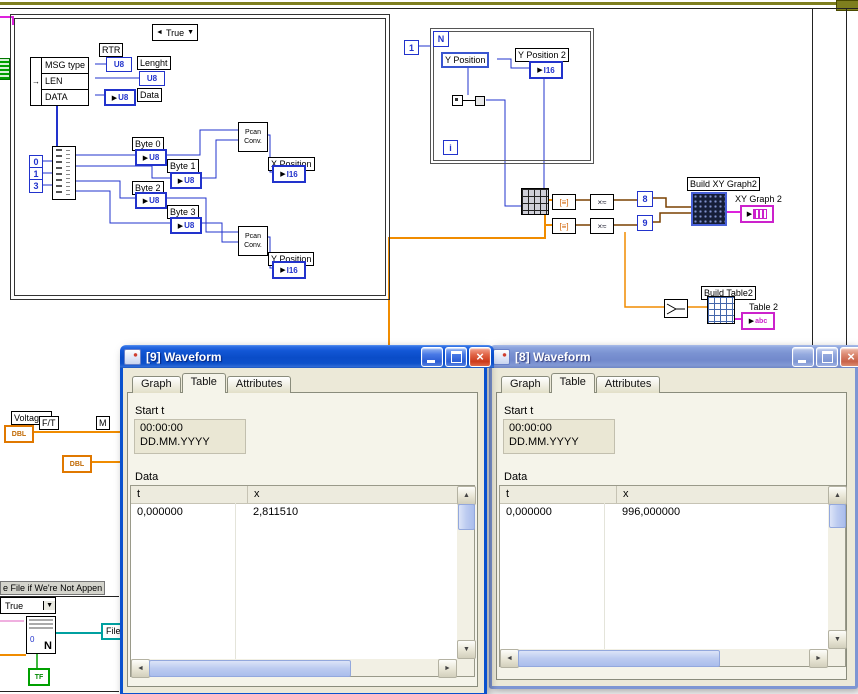 This screenshot has width=858, height=694. I want to click on restore-icon, so click(456, 356).